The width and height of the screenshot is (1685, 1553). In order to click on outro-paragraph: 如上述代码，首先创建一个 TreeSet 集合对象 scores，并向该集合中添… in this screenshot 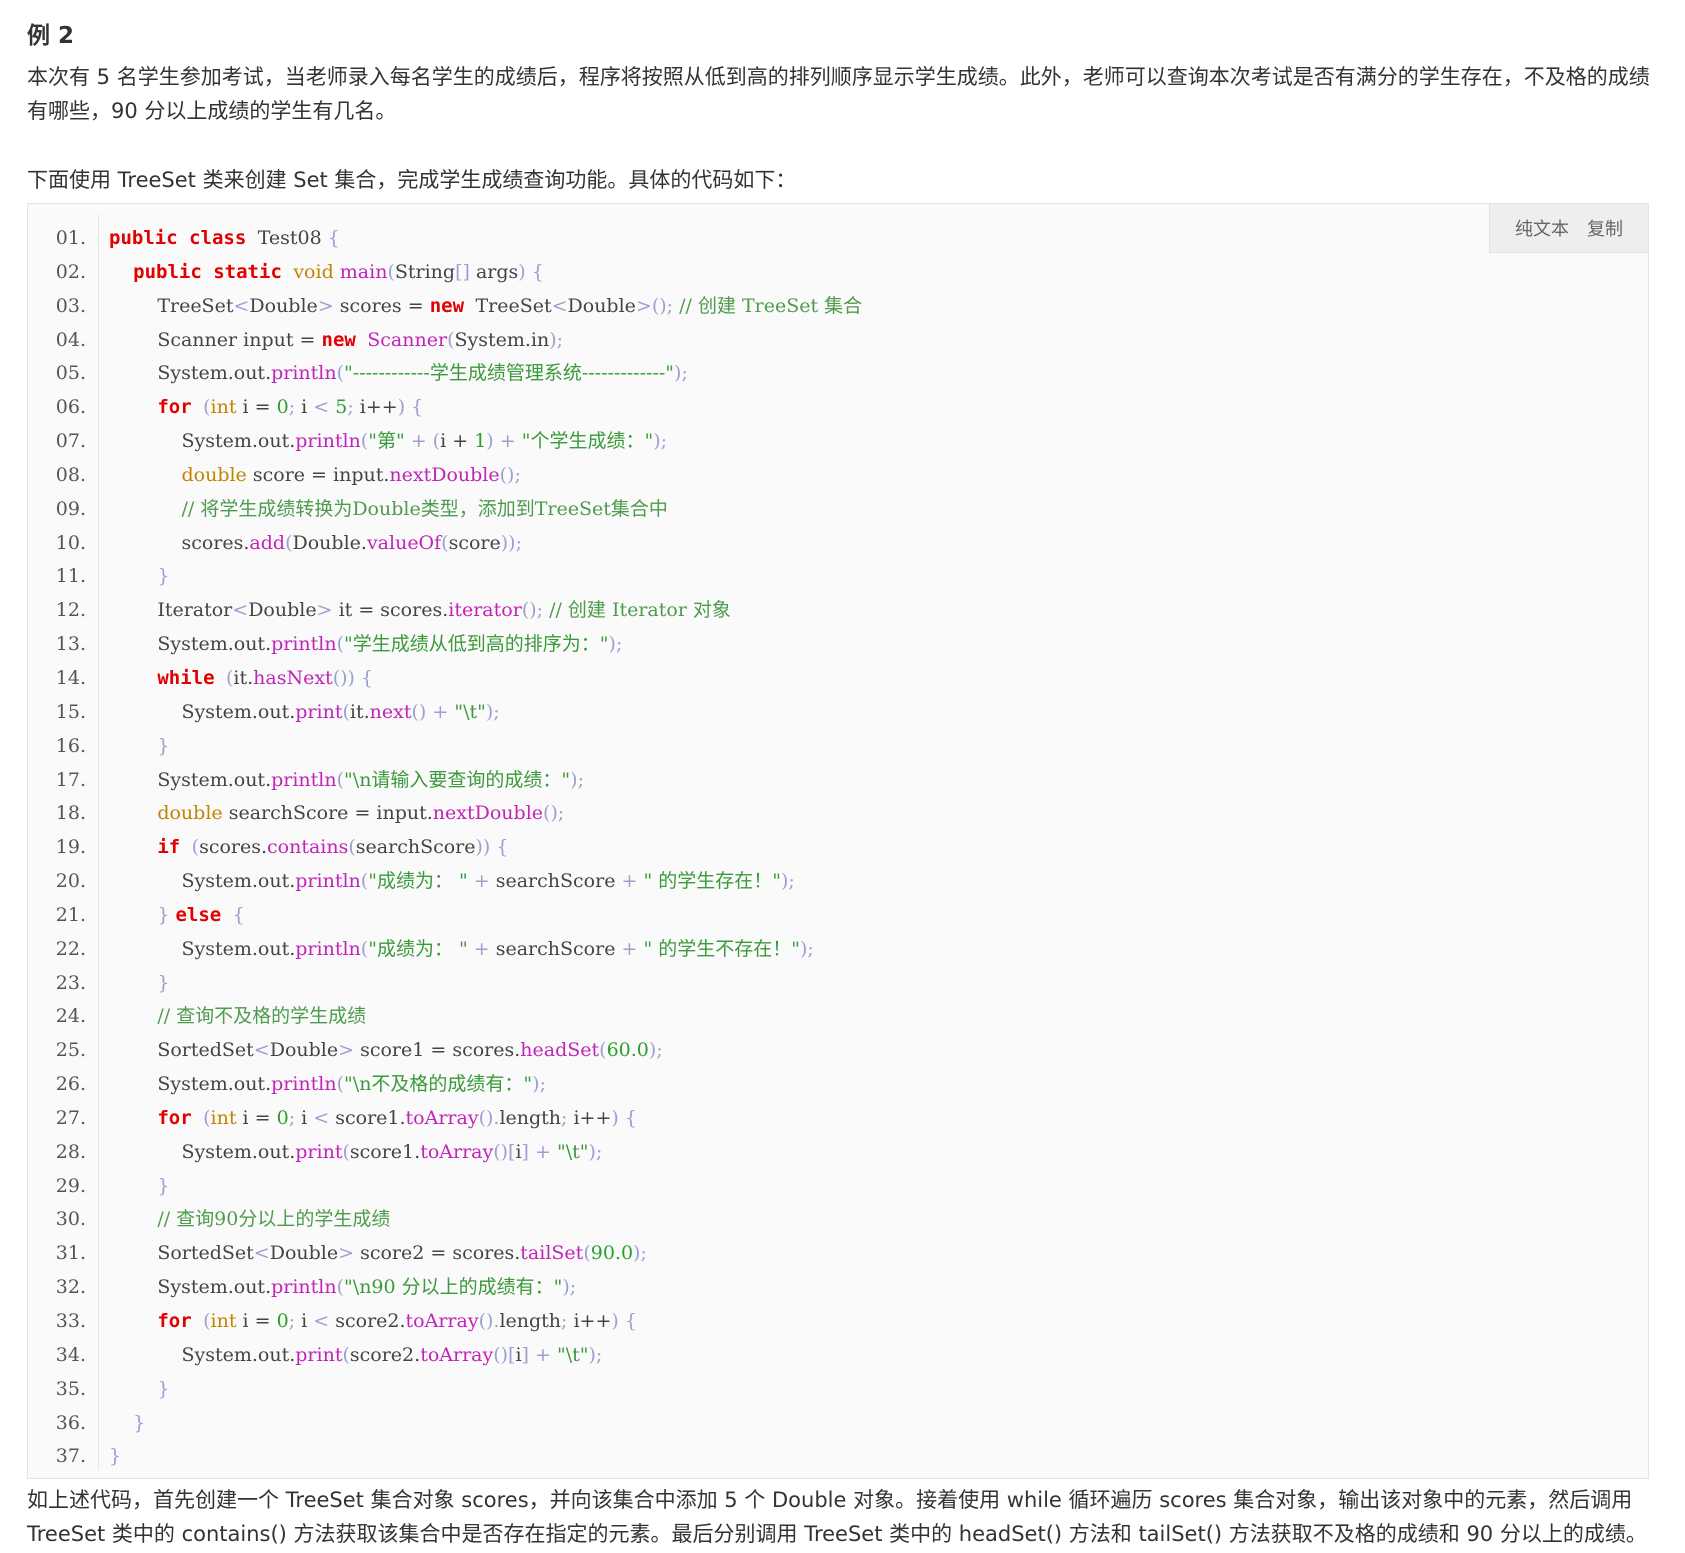, I will do `click(837, 1517)`.